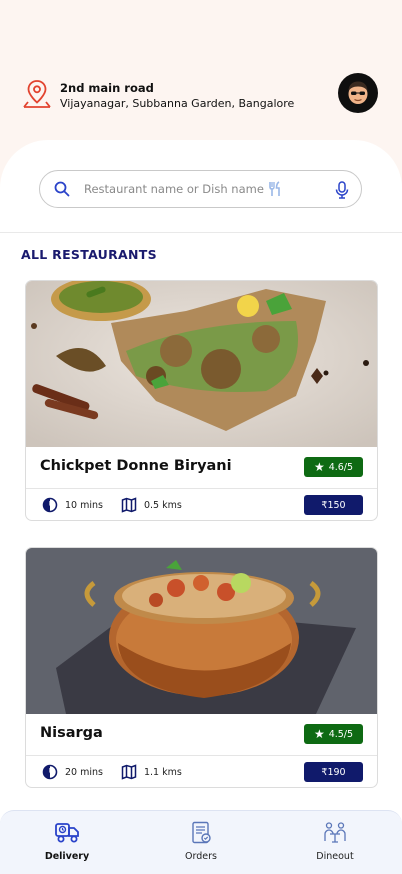 This screenshot has height=874, width=402. What do you see at coordinates (335, 832) in the screenshot?
I see `dineout-table-icon` at bounding box center [335, 832].